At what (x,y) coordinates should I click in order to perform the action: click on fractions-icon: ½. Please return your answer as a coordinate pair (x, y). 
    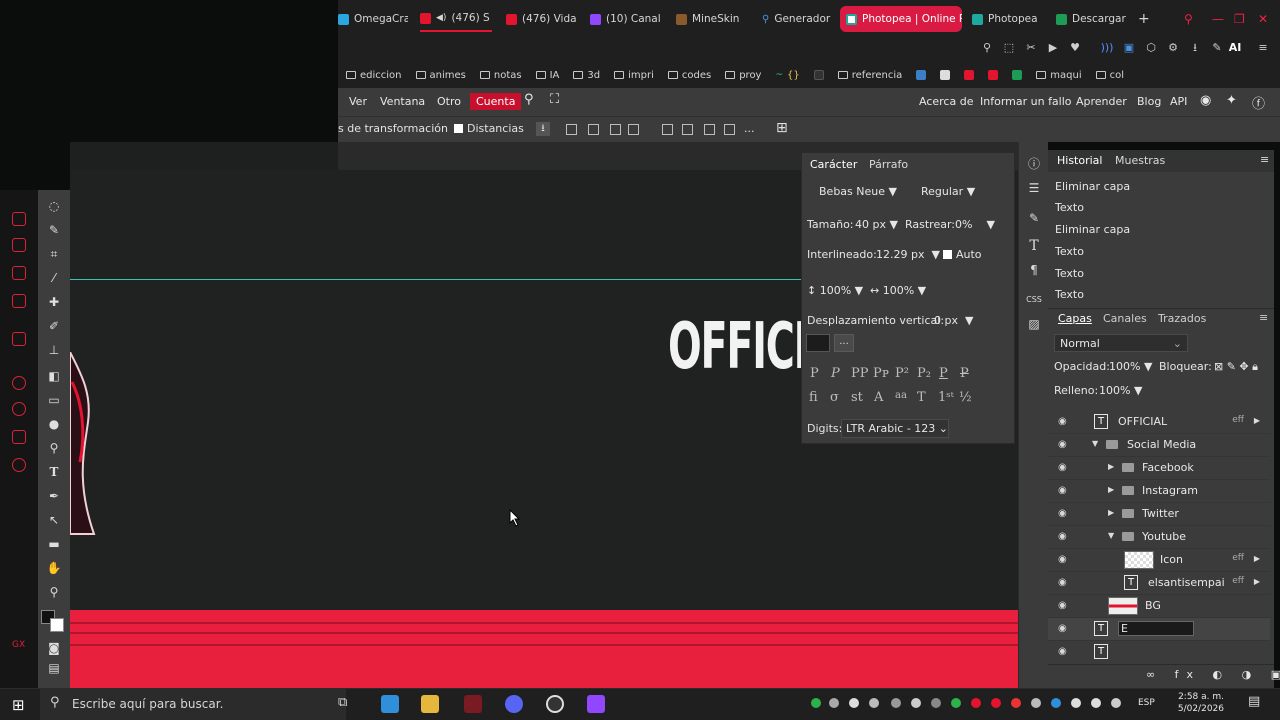
    Looking at the image, I should click on (965, 397).